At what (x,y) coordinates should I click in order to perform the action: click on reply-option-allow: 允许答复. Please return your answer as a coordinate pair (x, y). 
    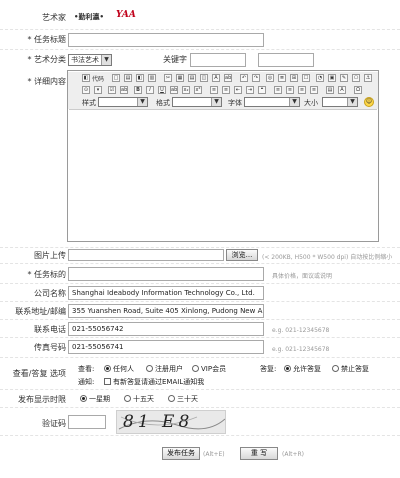
    Looking at the image, I should click on (302, 369).